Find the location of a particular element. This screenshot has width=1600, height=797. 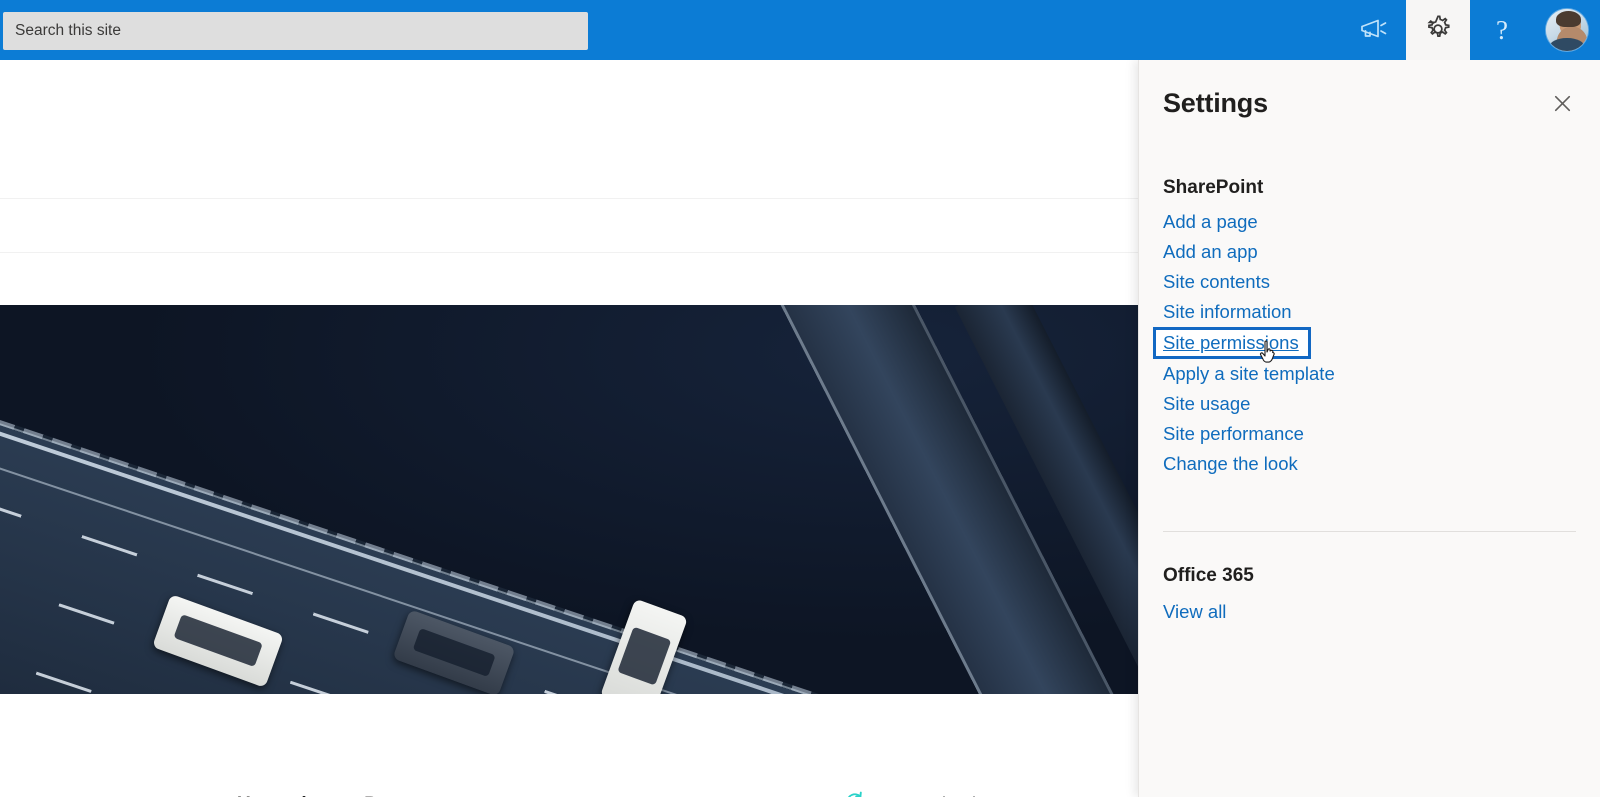

help-button: ? is located at coordinates (1502, 30).